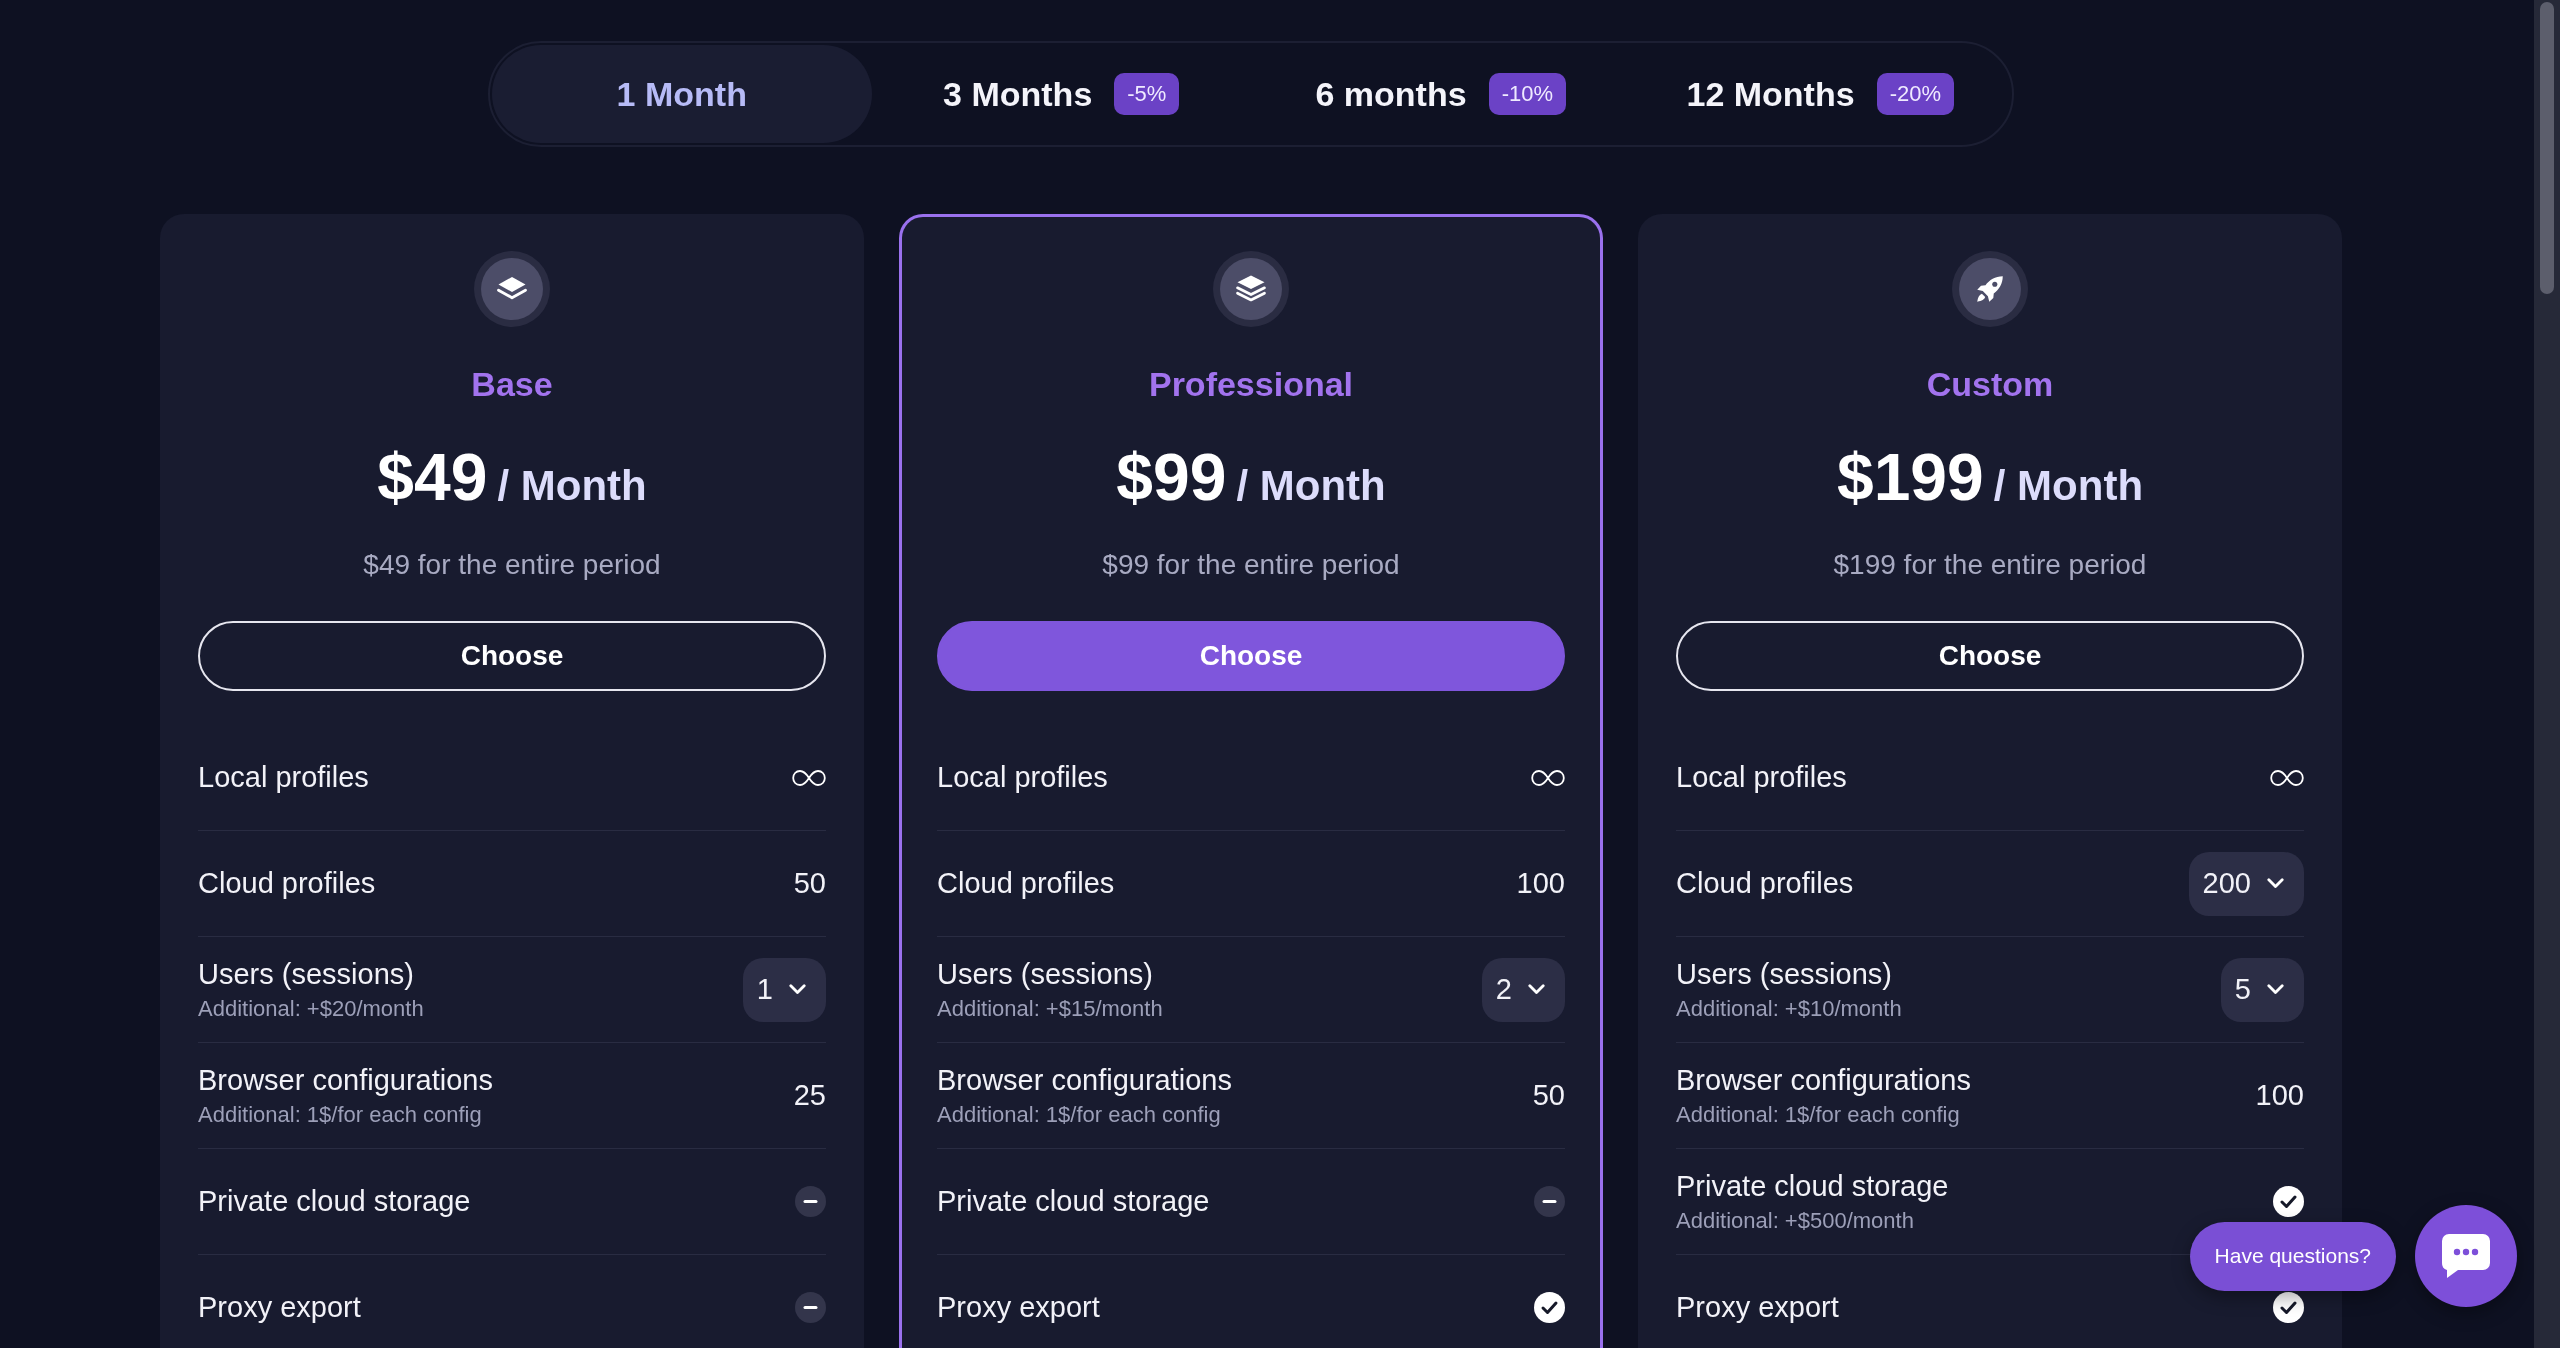 The height and width of the screenshot is (1348, 2560). I want to click on plan-price: $49, so click(432, 477).